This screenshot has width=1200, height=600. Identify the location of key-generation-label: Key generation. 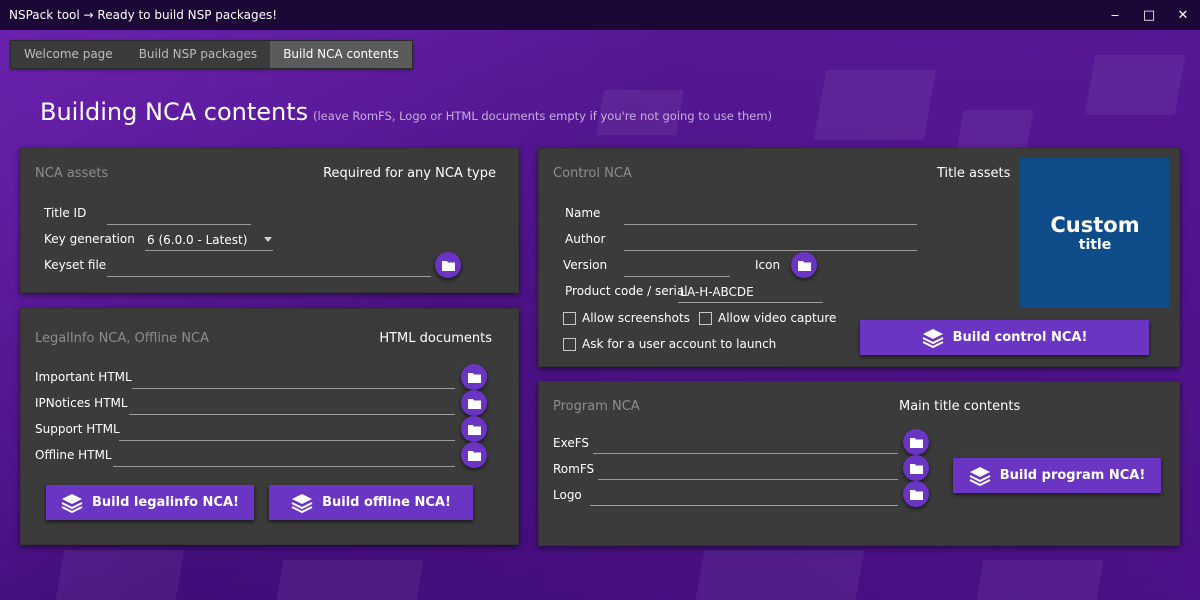
(89, 239).